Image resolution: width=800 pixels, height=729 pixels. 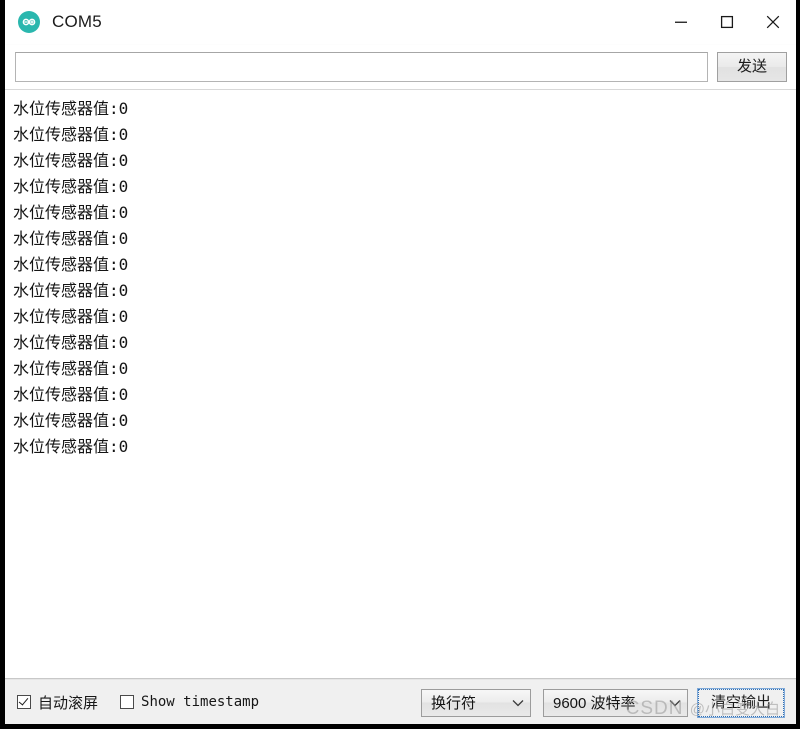 I want to click on show-timestamp-label: Show timestamp, so click(x=200, y=702).